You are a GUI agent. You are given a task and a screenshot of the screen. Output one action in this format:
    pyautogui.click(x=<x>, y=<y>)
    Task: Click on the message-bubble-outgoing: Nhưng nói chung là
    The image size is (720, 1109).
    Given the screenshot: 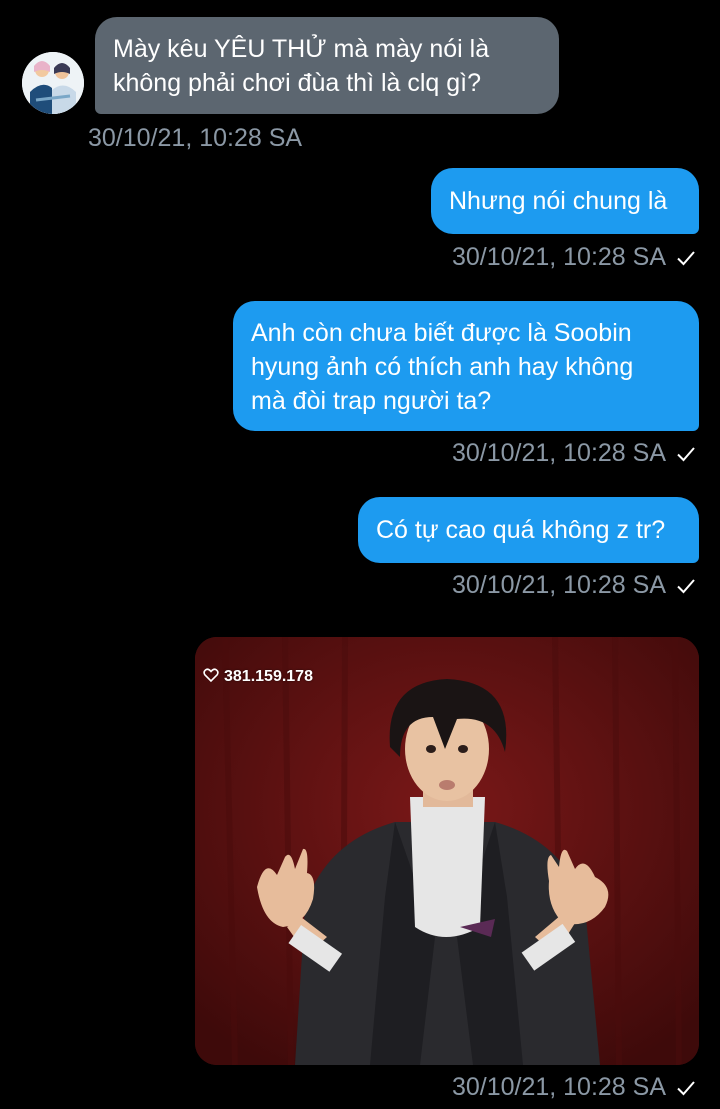 What is the action you would take?
    pyautogui.click(x=565, y=201)
    